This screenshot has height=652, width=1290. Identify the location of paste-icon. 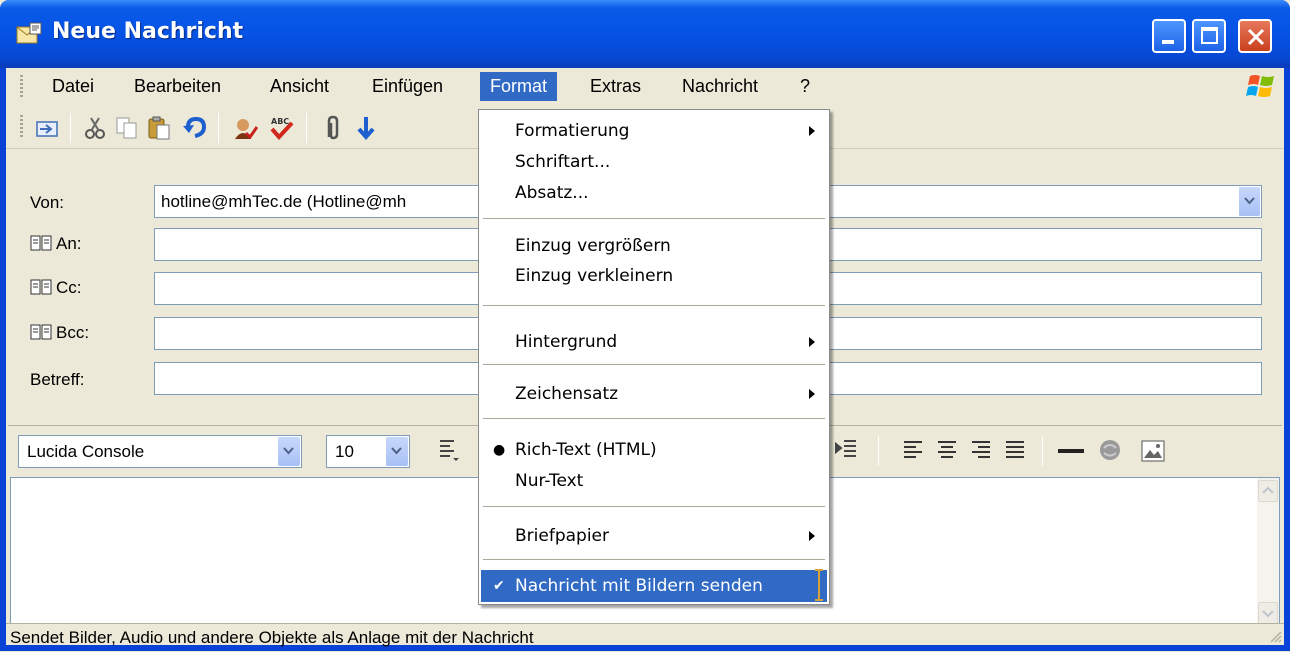
(159, 128).